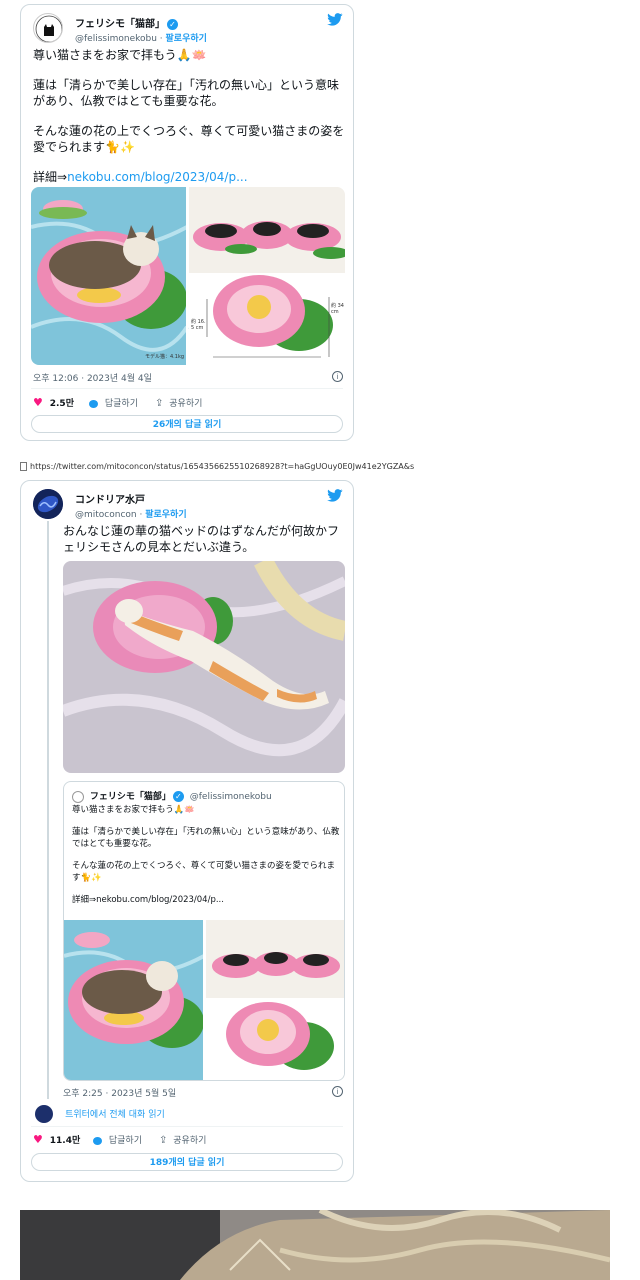 The width and height of the screenshot is (640, 1280). I want to click on read-replies-button: 26개의 답글 읽기, so click(187, 424).